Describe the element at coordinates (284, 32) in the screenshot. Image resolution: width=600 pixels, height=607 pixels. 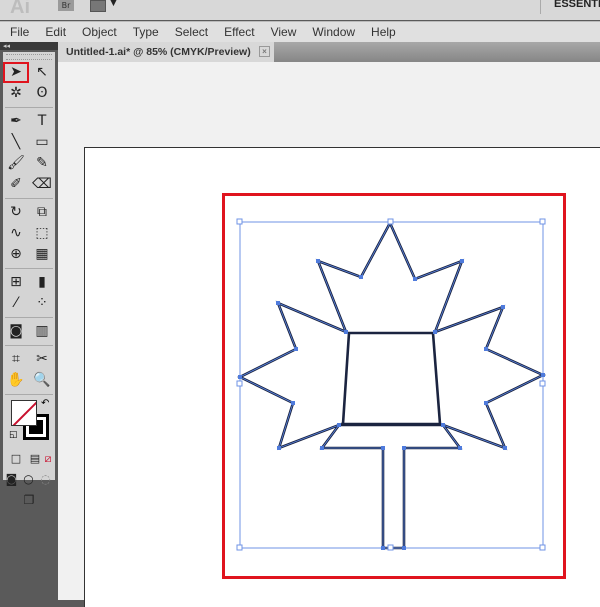
I see `menu-view: View` at that location.